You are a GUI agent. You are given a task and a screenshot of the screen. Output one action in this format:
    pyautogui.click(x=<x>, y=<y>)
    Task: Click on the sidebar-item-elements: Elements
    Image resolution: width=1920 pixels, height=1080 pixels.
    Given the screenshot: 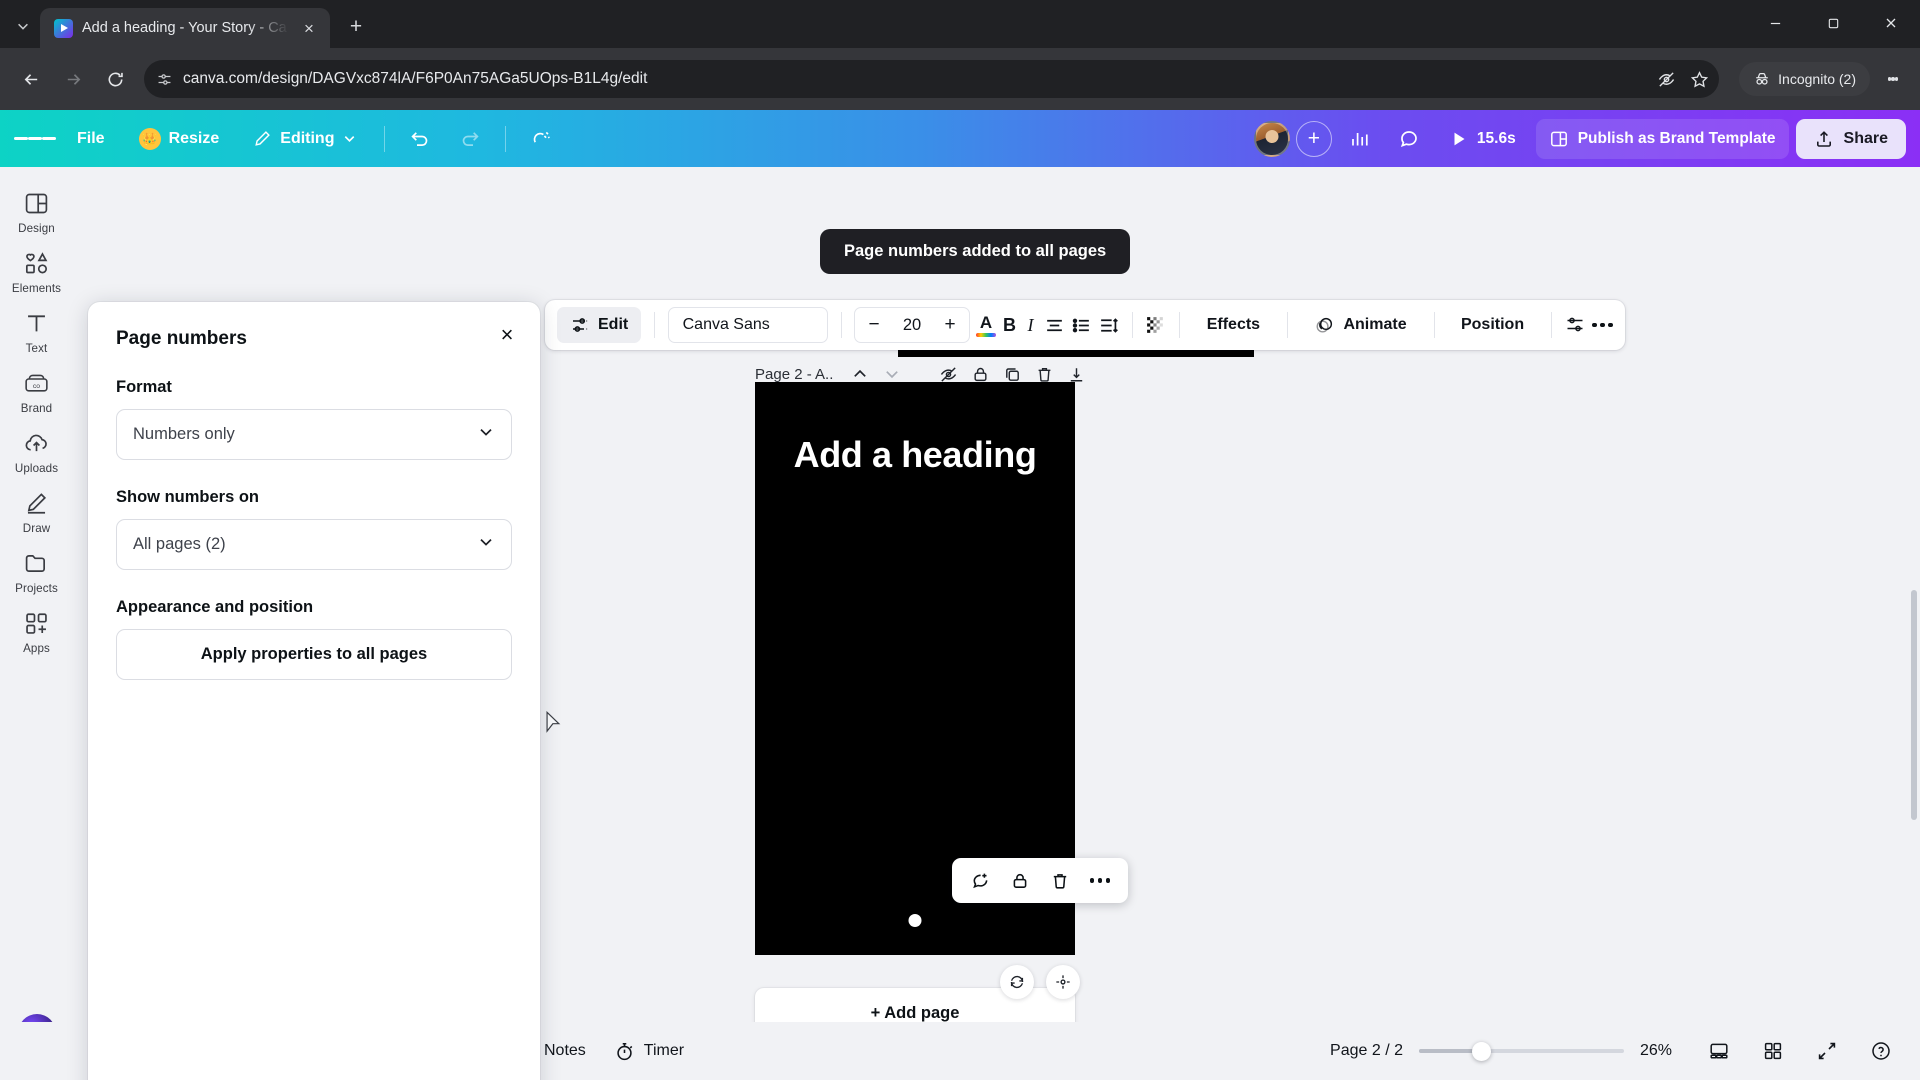 What is the action you would take?
    pyautogui.click(x=37, y=271)
    